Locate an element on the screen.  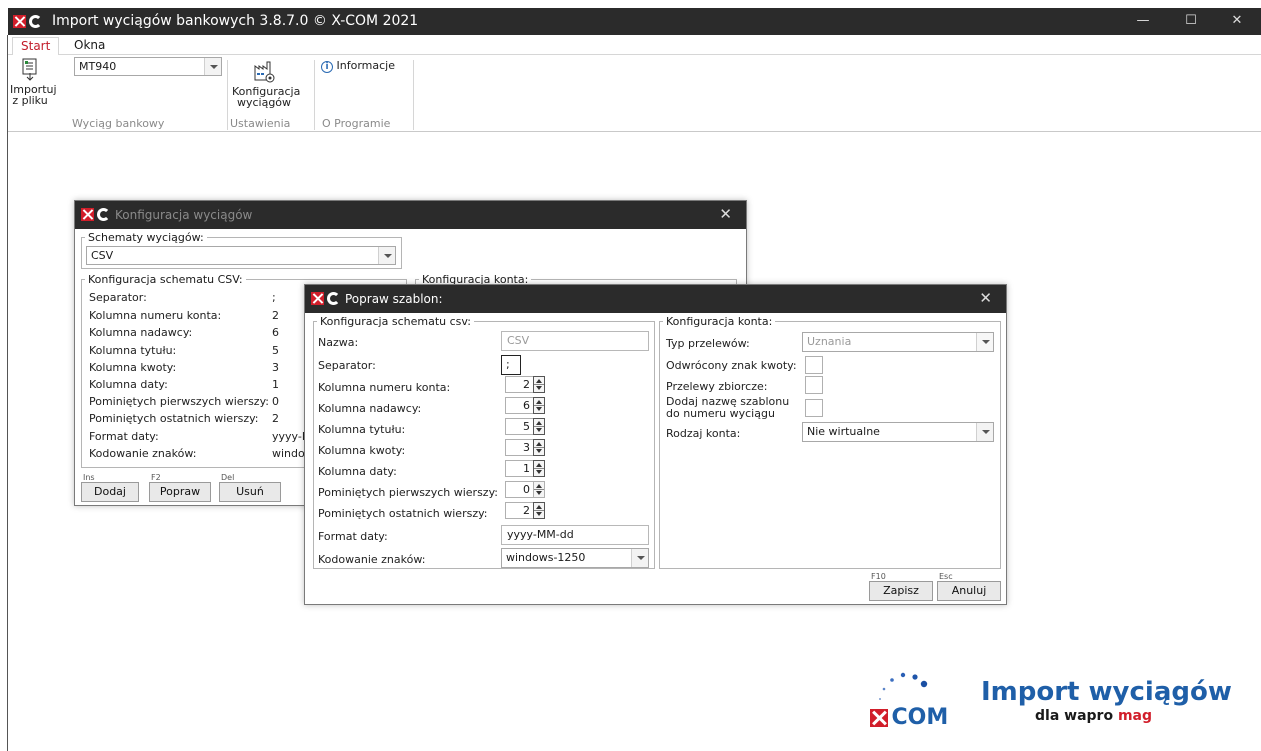
date-column-stepper: 1 is located at coordinates (525, 468).